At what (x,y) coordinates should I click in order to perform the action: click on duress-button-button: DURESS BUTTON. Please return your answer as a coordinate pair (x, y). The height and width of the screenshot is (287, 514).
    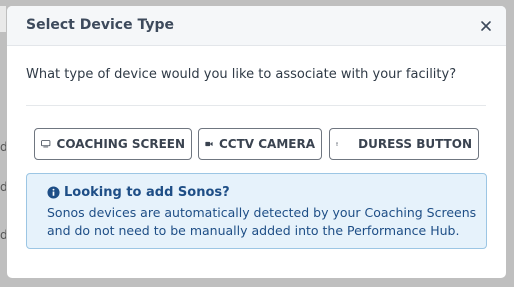
    Looking at the image, I should click on (404, 144).